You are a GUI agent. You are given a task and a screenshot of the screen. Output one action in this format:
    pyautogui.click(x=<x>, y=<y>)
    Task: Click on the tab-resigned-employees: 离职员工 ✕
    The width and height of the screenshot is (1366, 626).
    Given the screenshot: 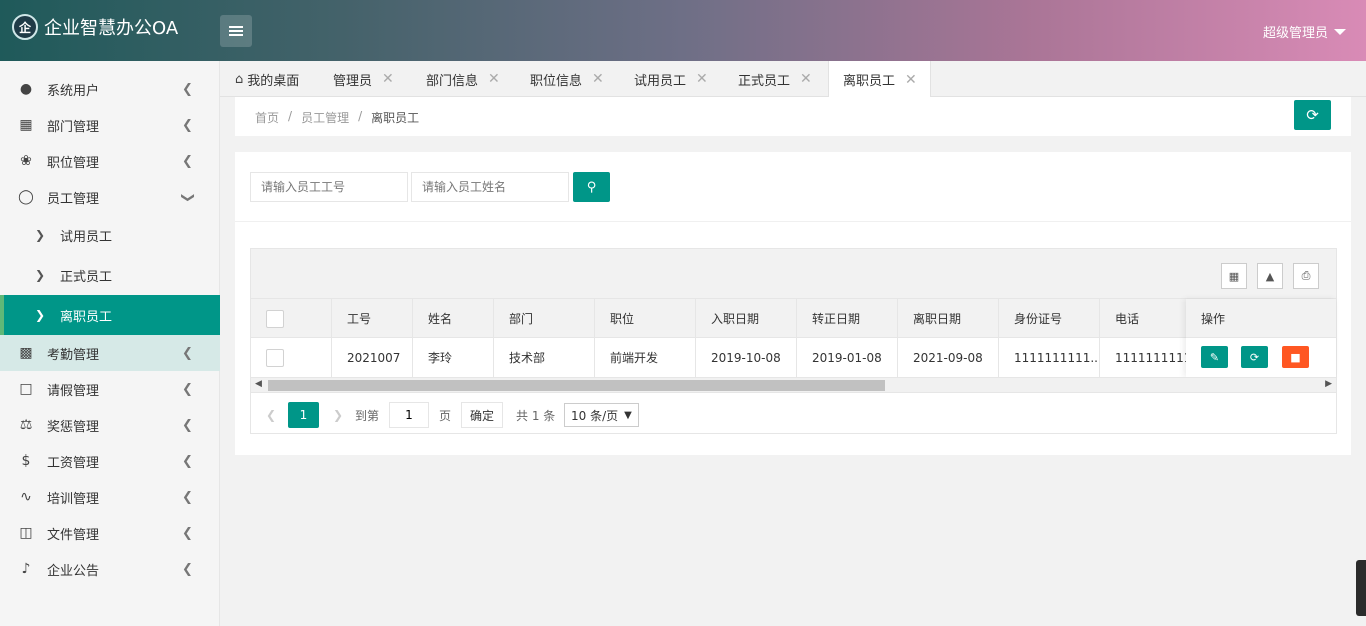 What is the action you would take?
    pyautogui.click(x=879, y=79)
    